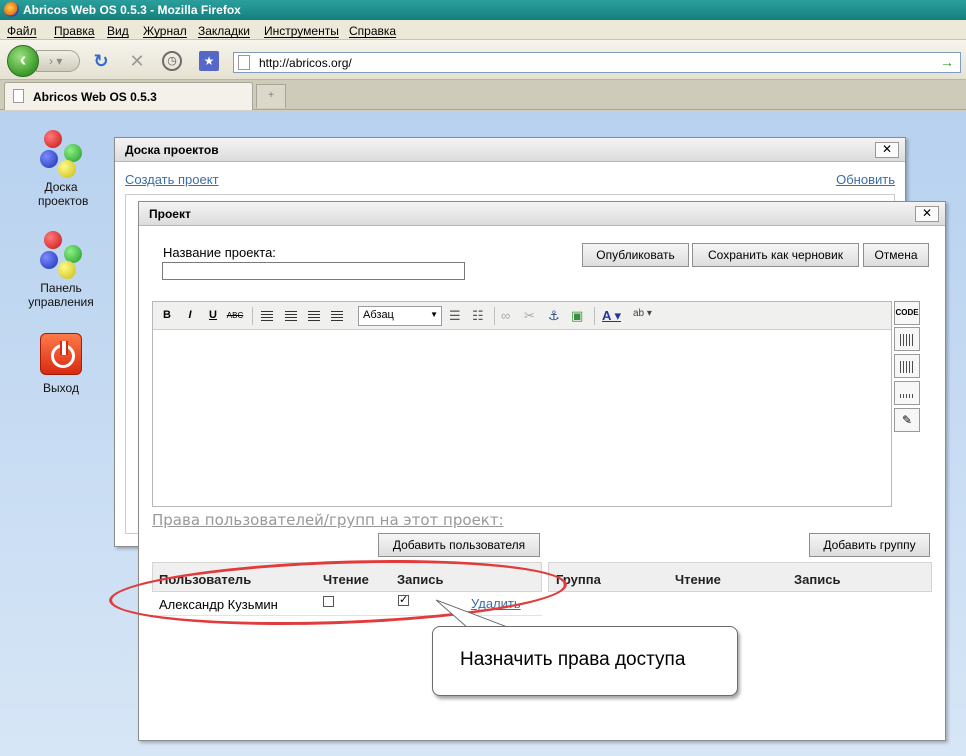 The width and height of the screenshot is (966, 756). I want to click on menu-bookmarks: Закладки, so click(224, 31).